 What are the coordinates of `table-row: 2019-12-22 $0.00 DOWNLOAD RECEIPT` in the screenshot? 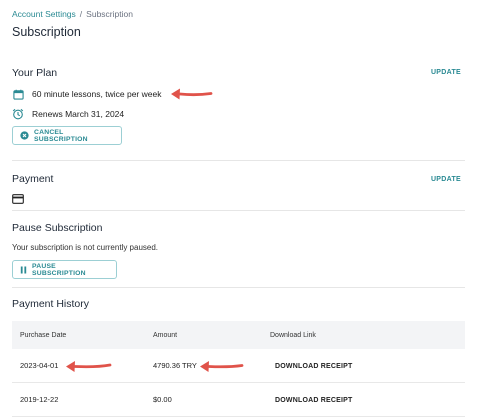 It's located at (238, 400).